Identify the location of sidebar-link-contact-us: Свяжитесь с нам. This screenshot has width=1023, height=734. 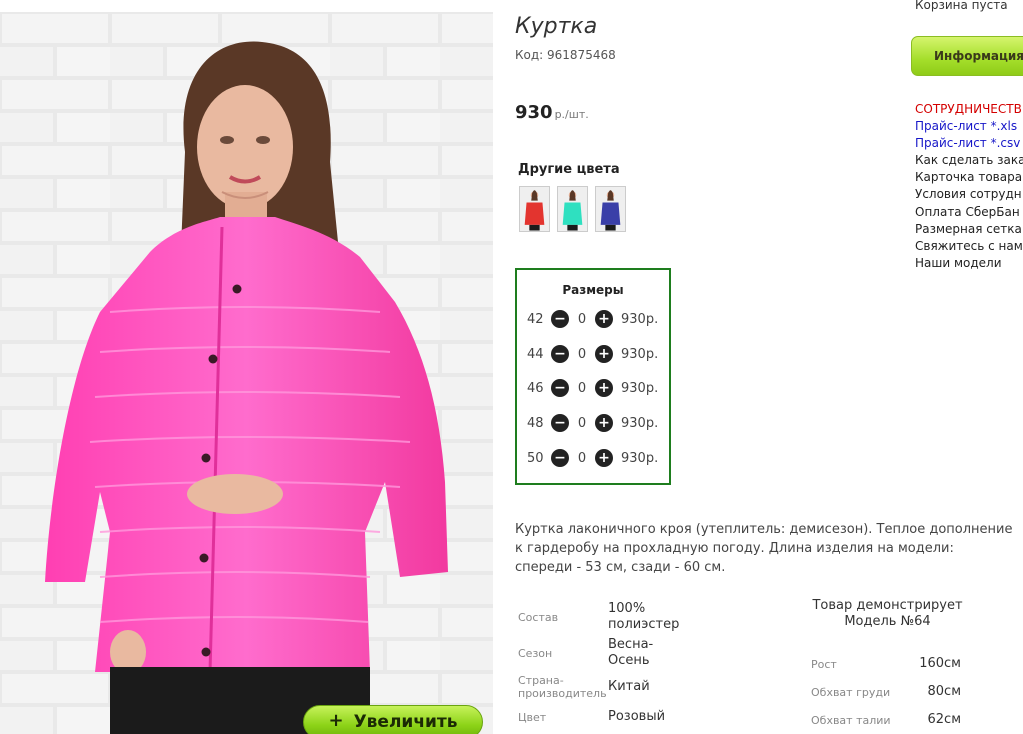
(969, 246).